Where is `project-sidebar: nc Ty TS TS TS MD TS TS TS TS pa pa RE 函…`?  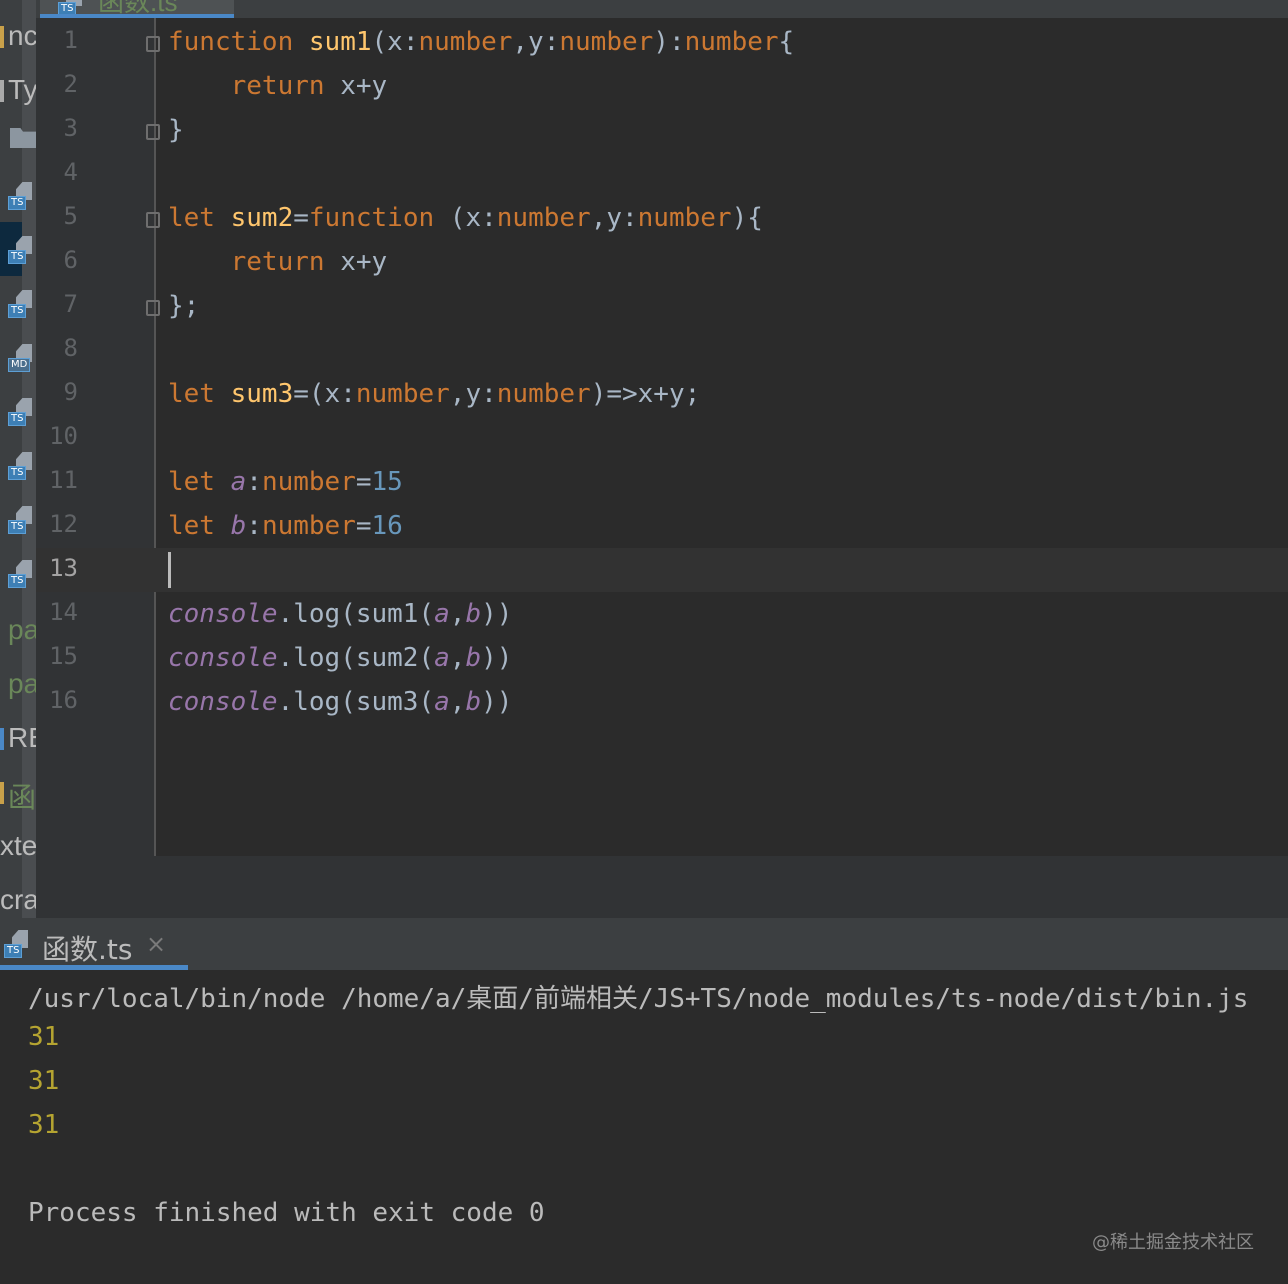 project-sidebar: nc Ty TS TS TS MD TS TS TS TS pa pa RE 函… is located at coordinates (18, 459).